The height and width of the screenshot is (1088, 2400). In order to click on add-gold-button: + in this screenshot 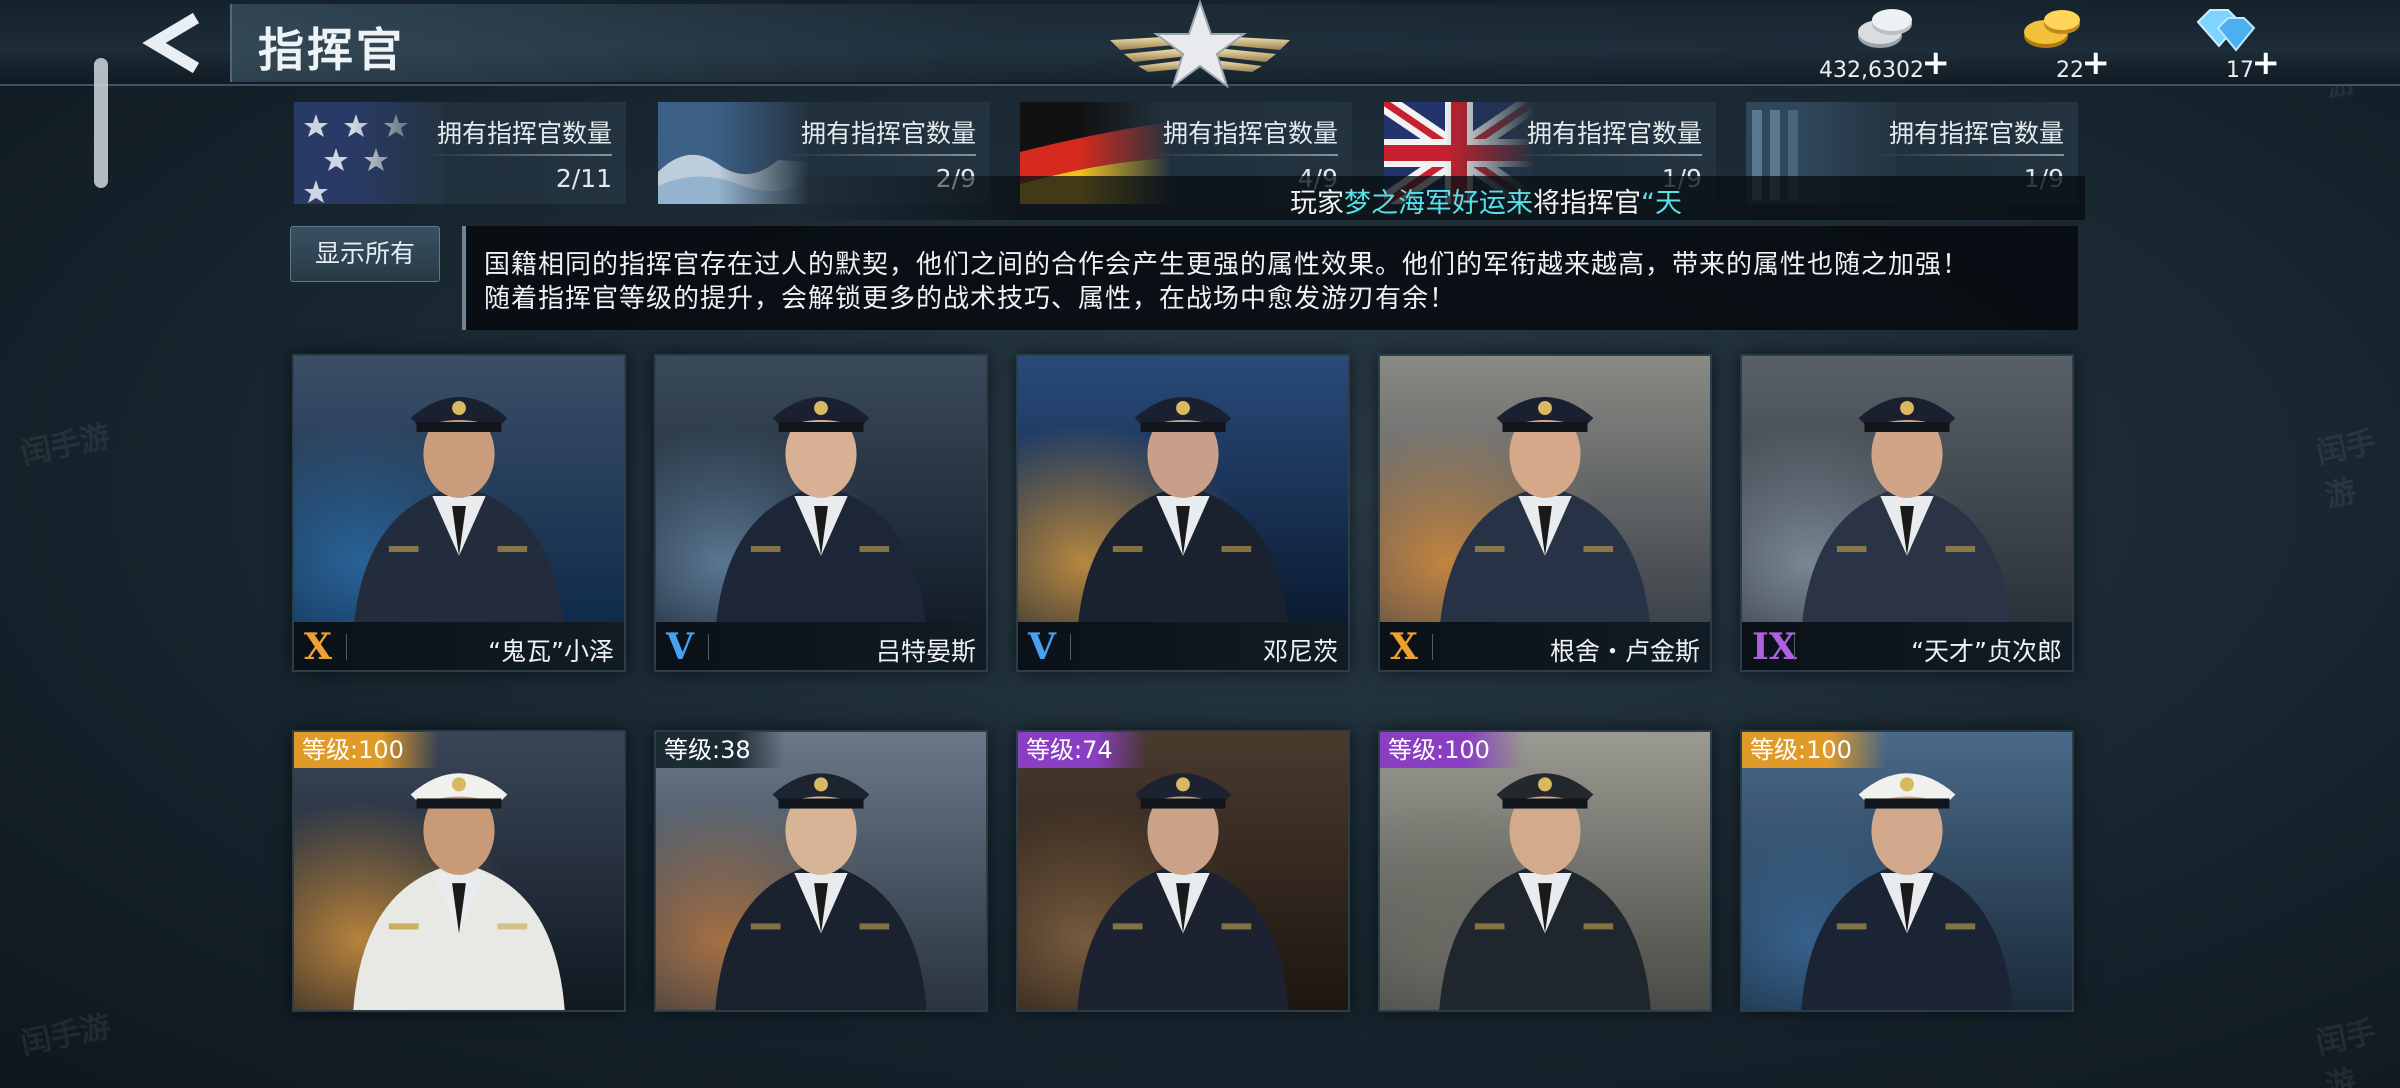, I will do `click(2096, 63)`.